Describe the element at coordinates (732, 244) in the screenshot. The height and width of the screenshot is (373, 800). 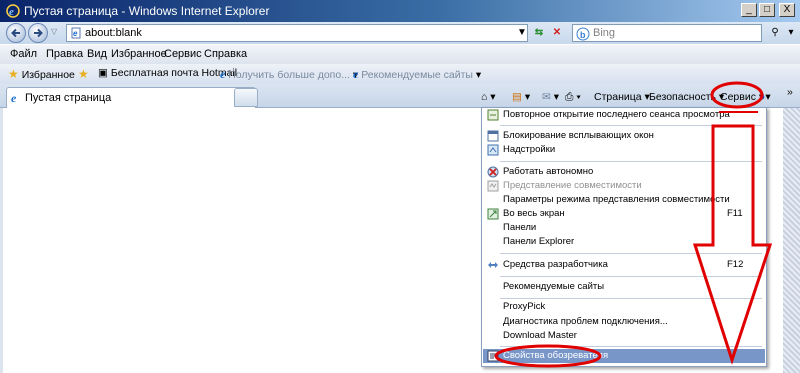
I see `down-arrow-annotation` at that location.